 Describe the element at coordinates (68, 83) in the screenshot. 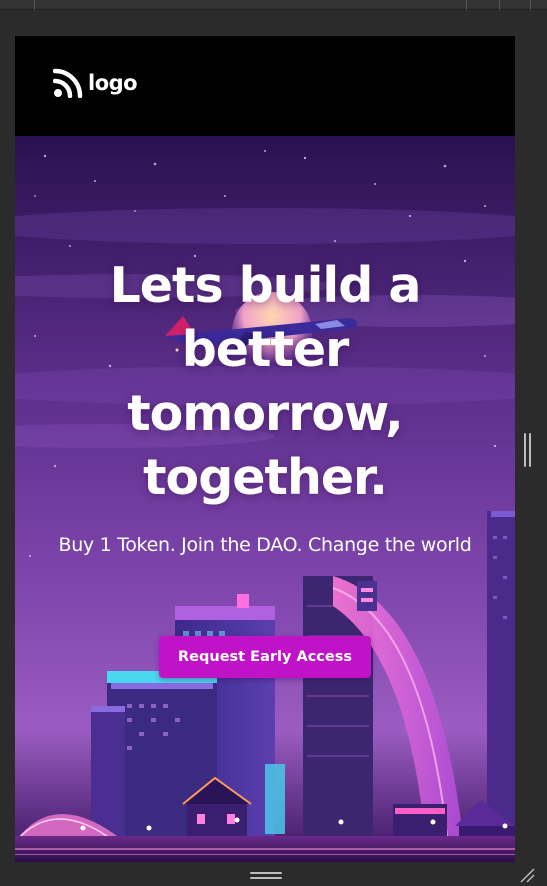

I see `rss-feed-icon` at that location.